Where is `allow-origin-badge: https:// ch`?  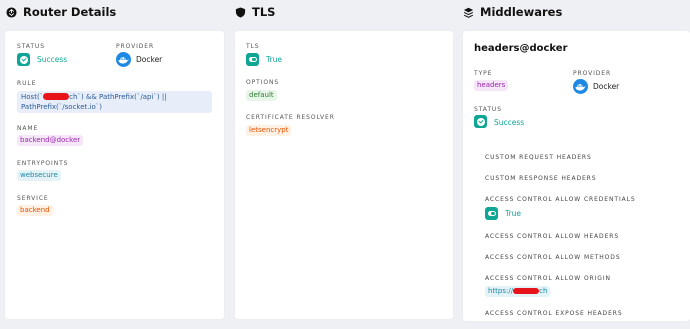 allow-origin-badge: https:// ch is located at coordinates (518, 291).